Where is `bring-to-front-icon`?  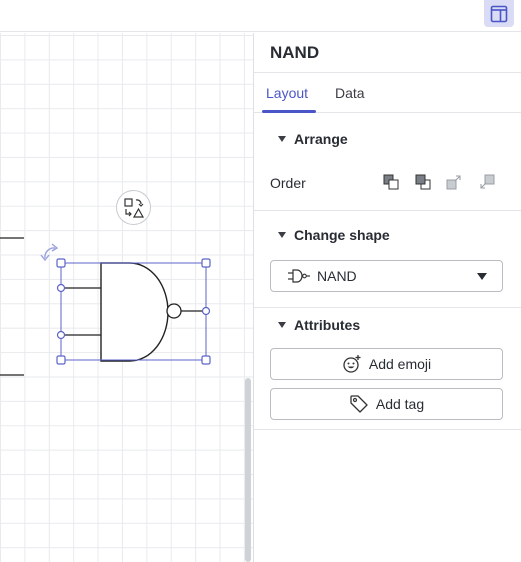 bring-to-front-icon is located at coordinates (391, 182).